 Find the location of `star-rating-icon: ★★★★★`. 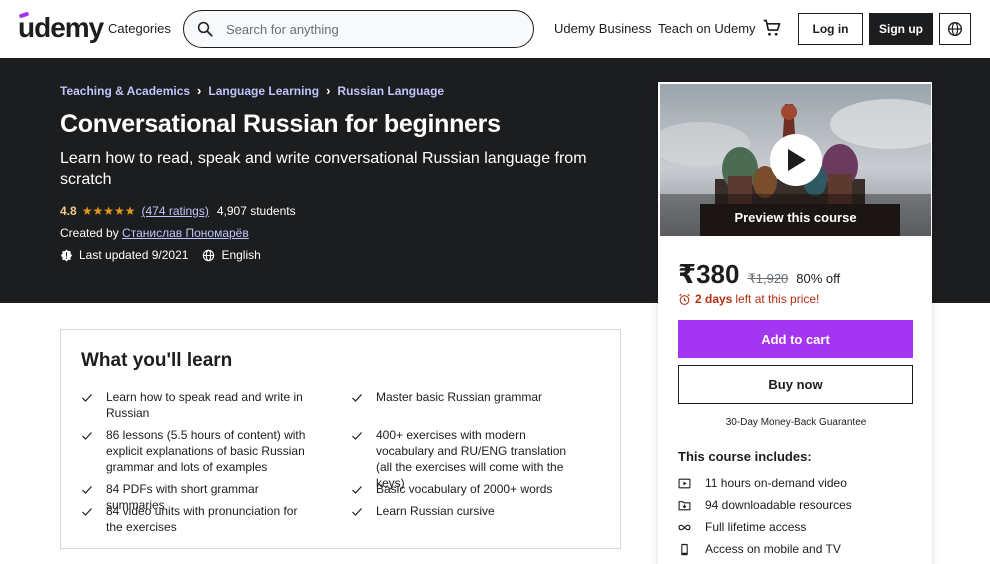

star-rating-icon: ★★★★★ is located at coordinates (108, 211).